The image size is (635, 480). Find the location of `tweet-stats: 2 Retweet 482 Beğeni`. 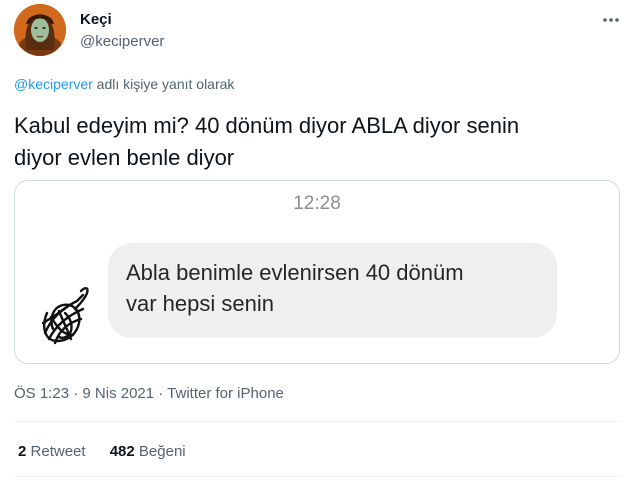

tweet-stats: 2 Retweet 482 Beğeni is located at coordinates (112, 451).